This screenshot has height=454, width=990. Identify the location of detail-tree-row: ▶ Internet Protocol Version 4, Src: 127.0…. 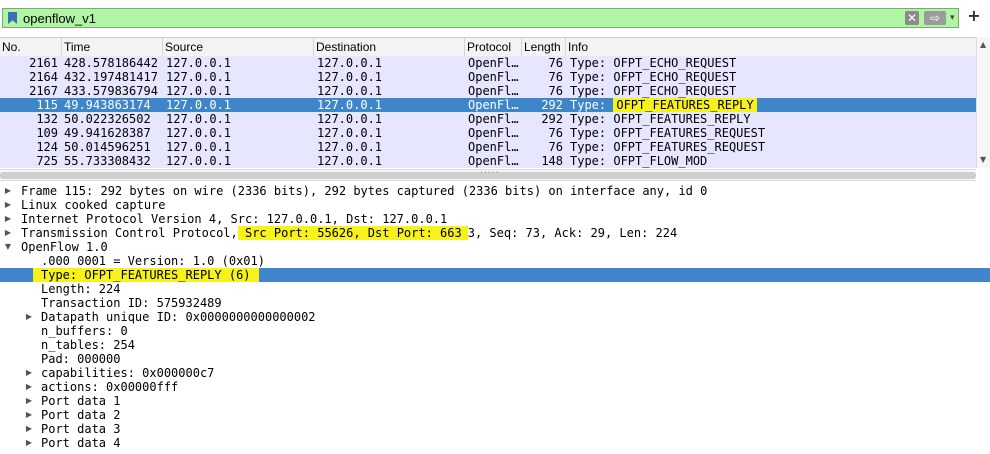
(495, 219).